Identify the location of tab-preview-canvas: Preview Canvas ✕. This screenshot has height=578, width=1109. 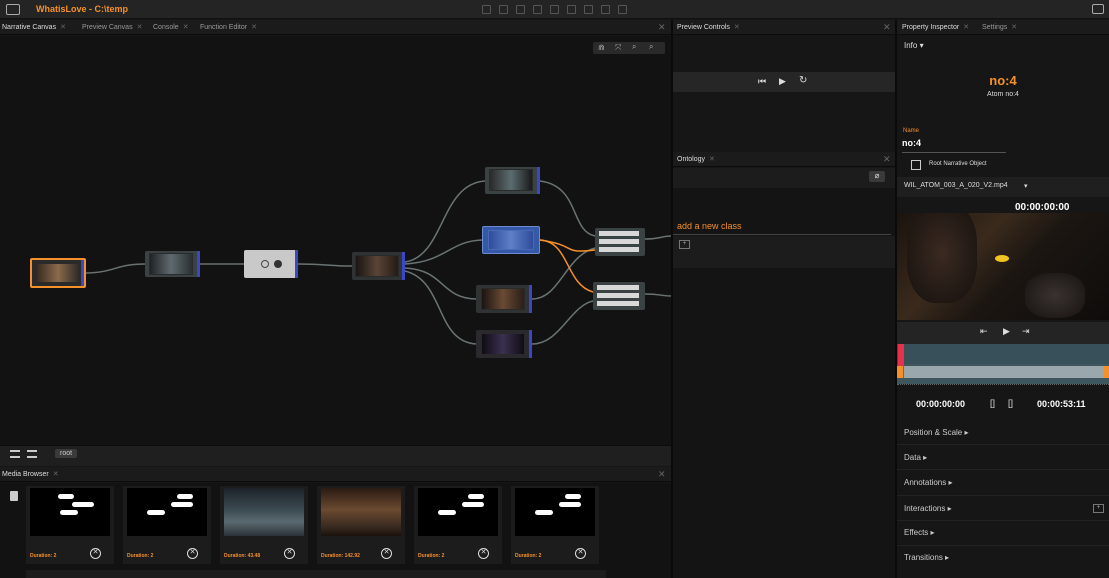
(112, 27).